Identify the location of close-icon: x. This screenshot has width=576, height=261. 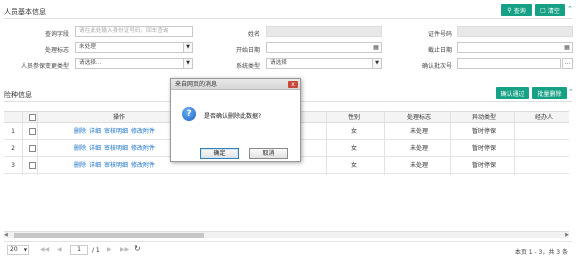
(293, 84).